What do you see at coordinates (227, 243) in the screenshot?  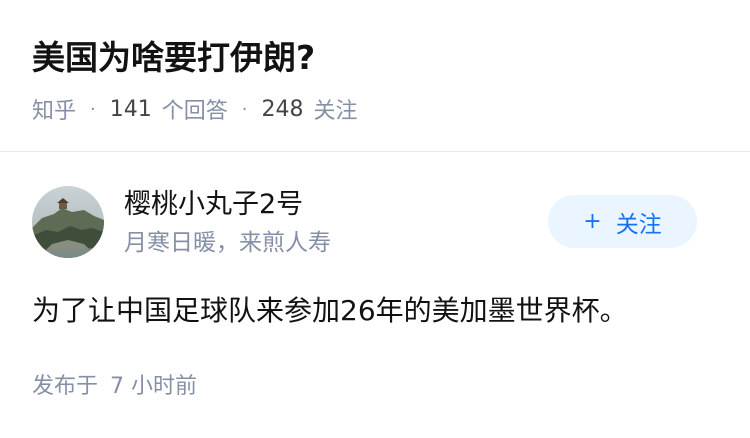 I see `author-bio: 月寒日暖，来煎人寿` at bounding box center [227, 243].